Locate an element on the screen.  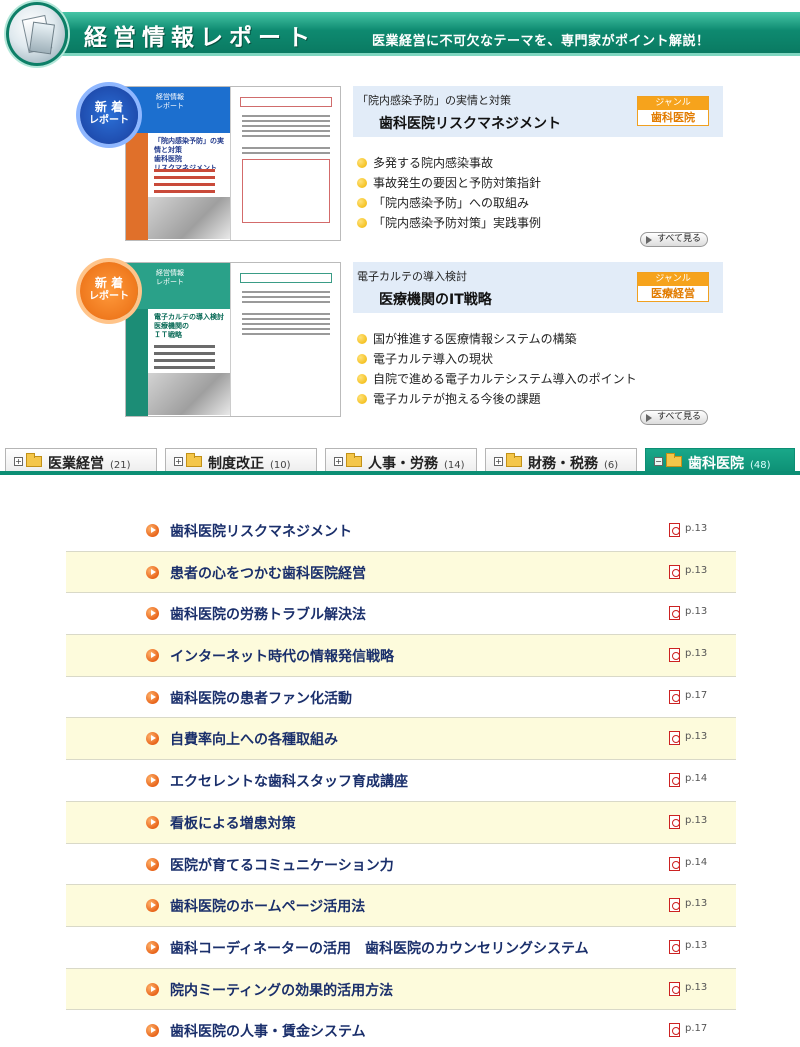
table-row: 歯科医院の労務トラブル解決法 p.13 is located at coordinates (401, 614).